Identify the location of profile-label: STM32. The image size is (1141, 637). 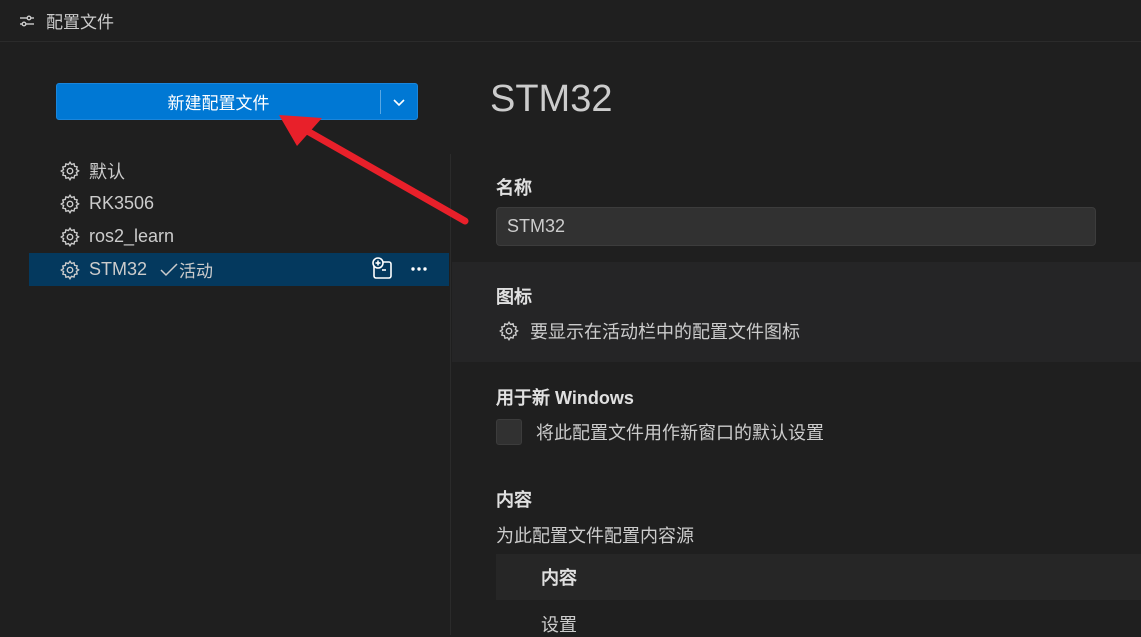
(118, 269).